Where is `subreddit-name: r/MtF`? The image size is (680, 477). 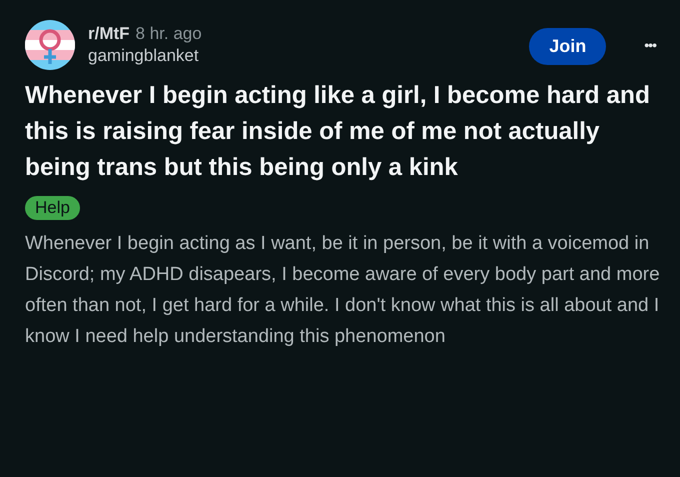 subreddit-name: r/MtF is located at coordinates (109, 34).